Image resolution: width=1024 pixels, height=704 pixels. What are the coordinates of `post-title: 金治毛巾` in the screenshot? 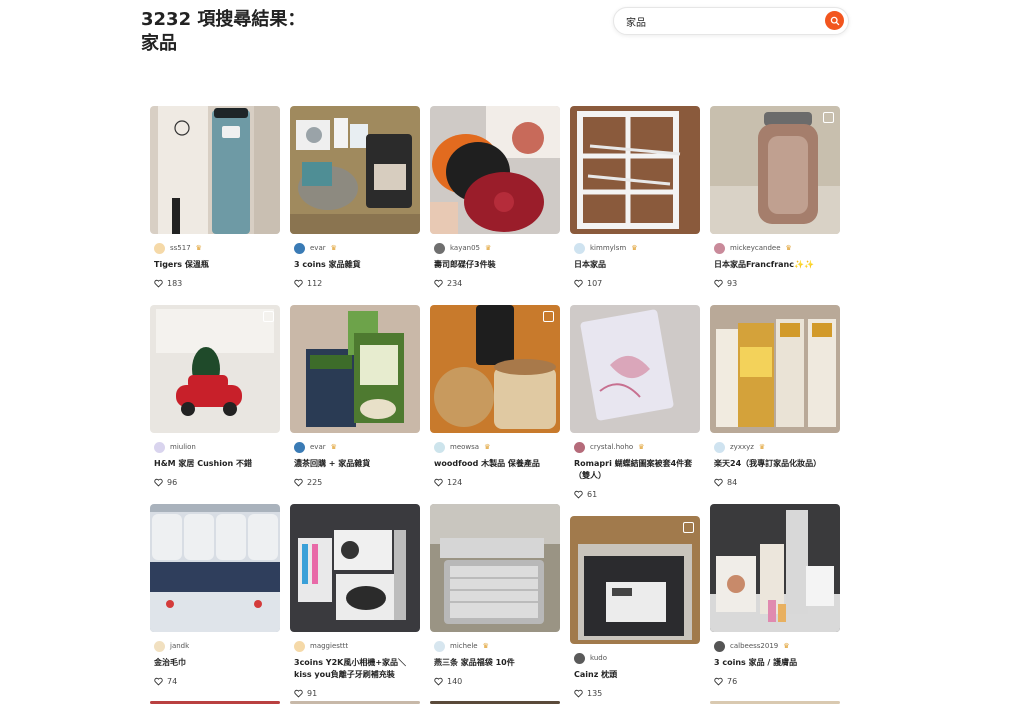 It's located at (216, 663).